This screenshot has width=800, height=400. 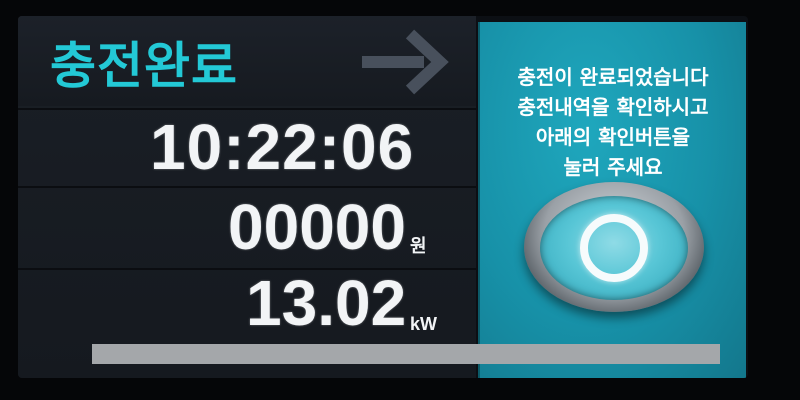 What do you see at coordinates (247, 61) in the screenshot?
I see `title-bar: 충전완료` at bounding box center [247, 61].